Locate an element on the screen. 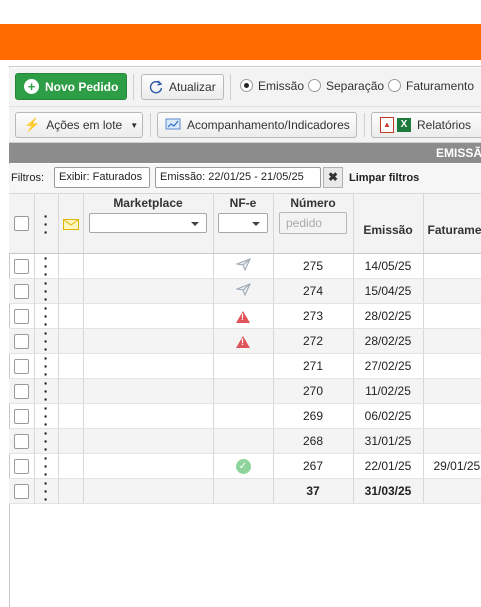  table-row: ···27011/02/25 is located at coordinates (245, 391).